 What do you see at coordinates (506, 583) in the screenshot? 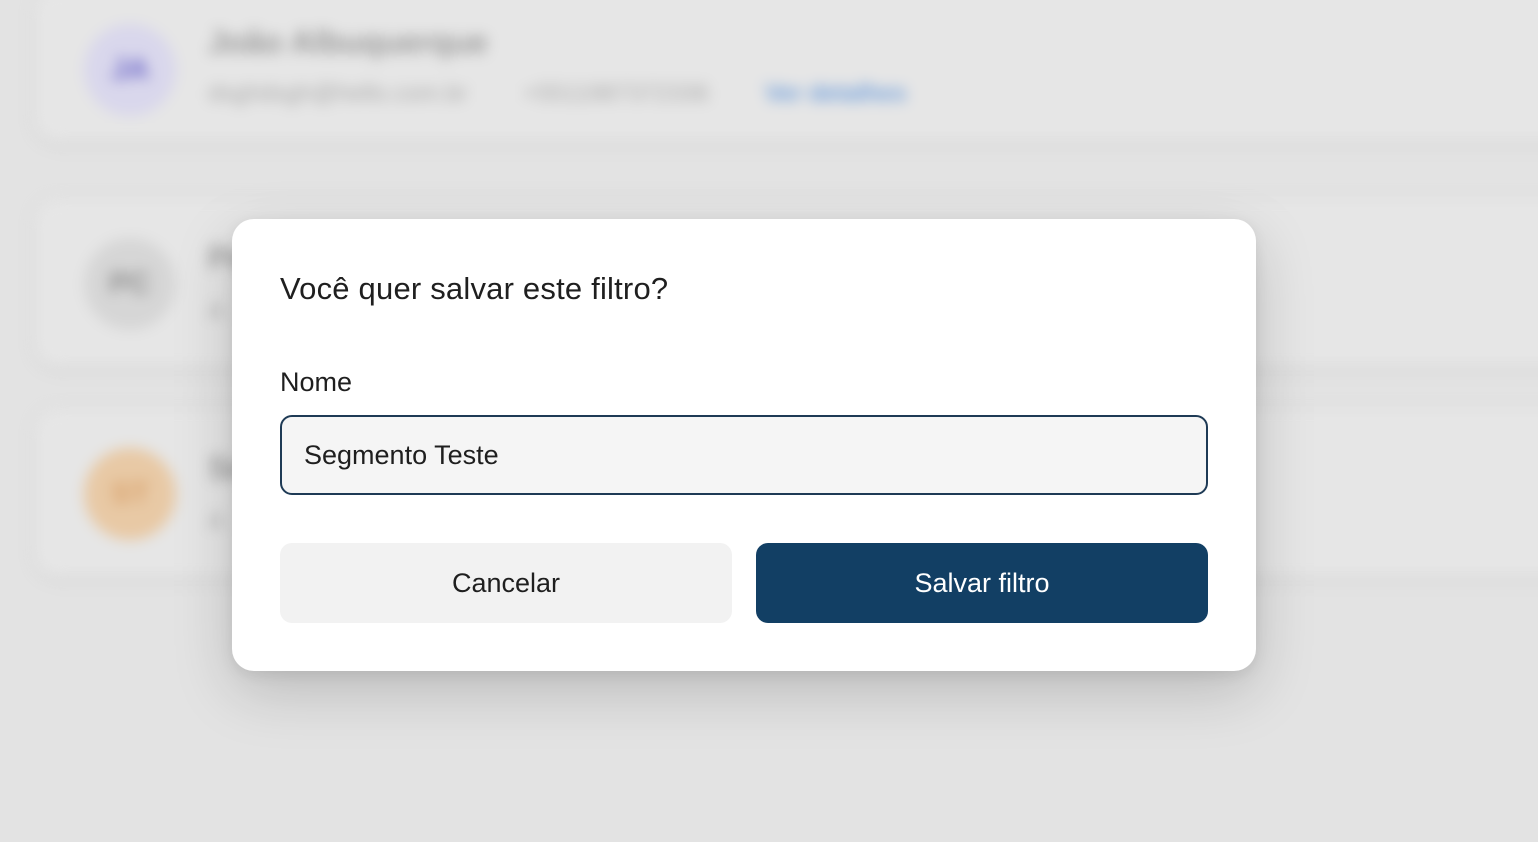
I see `cancel-button: Cancelar` at bounding box center [506, 583].